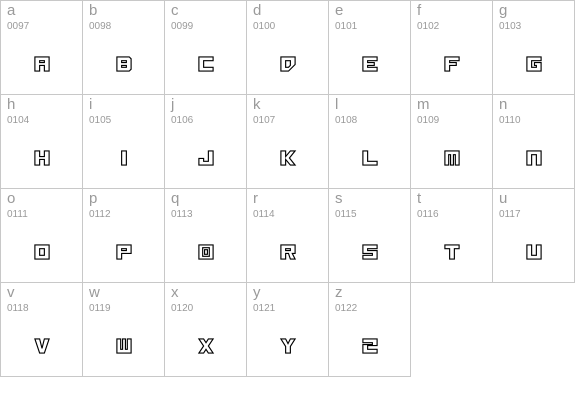 This screenshot has width=575, height=414. What do you see at coordinates (288, 142) in the screenshot?
I see `glyph-cell: k 0107` at bounding box center [288, 142].